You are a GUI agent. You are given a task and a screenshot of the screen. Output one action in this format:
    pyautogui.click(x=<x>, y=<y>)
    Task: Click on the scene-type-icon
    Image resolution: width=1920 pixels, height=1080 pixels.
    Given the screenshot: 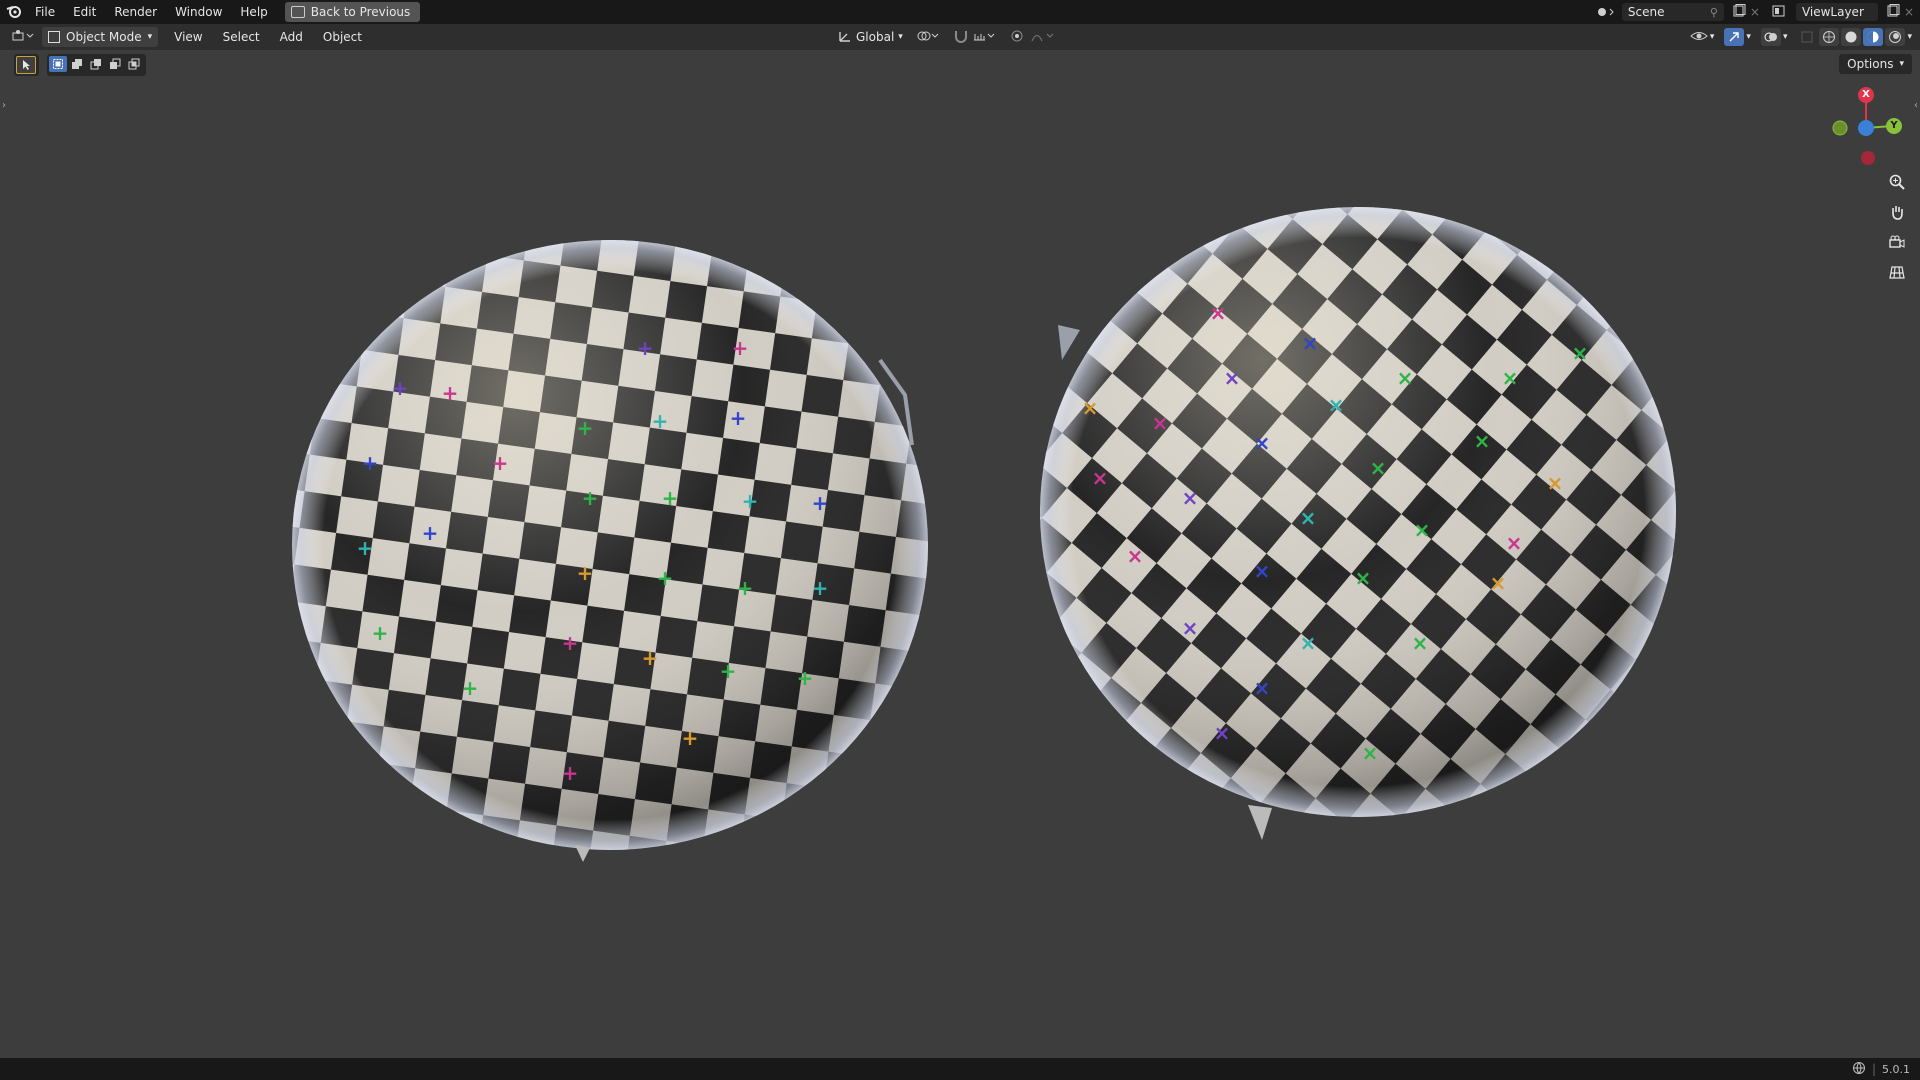 What is the action you would take?
    pyautogui.click(x=1607, y=12)
    